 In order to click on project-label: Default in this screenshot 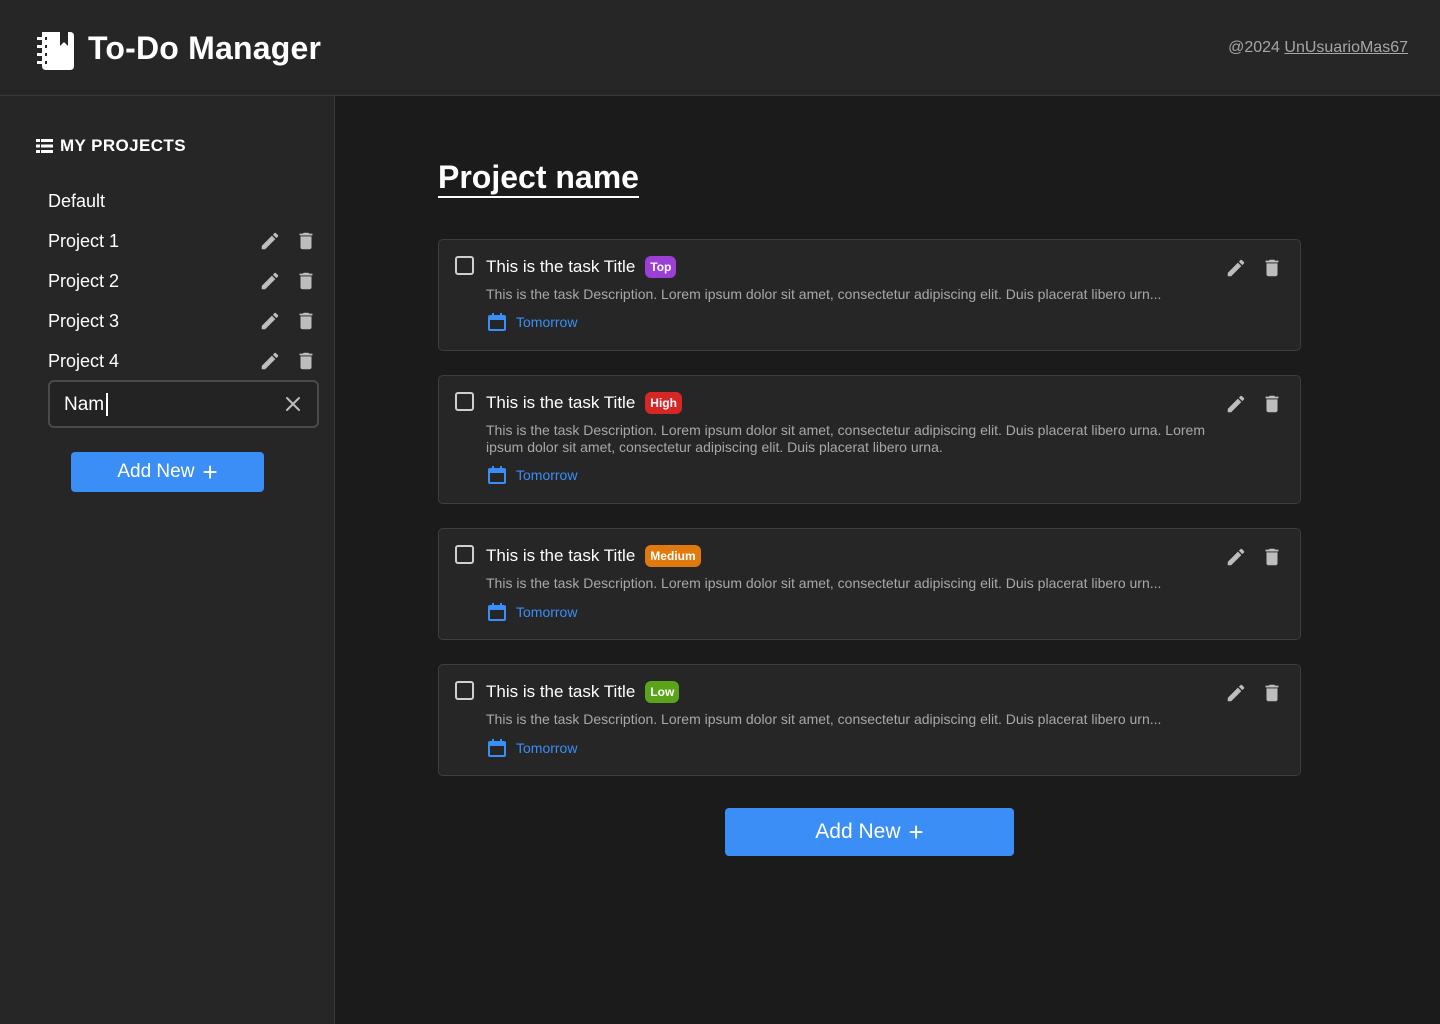, I will do `click(77, 200)`.